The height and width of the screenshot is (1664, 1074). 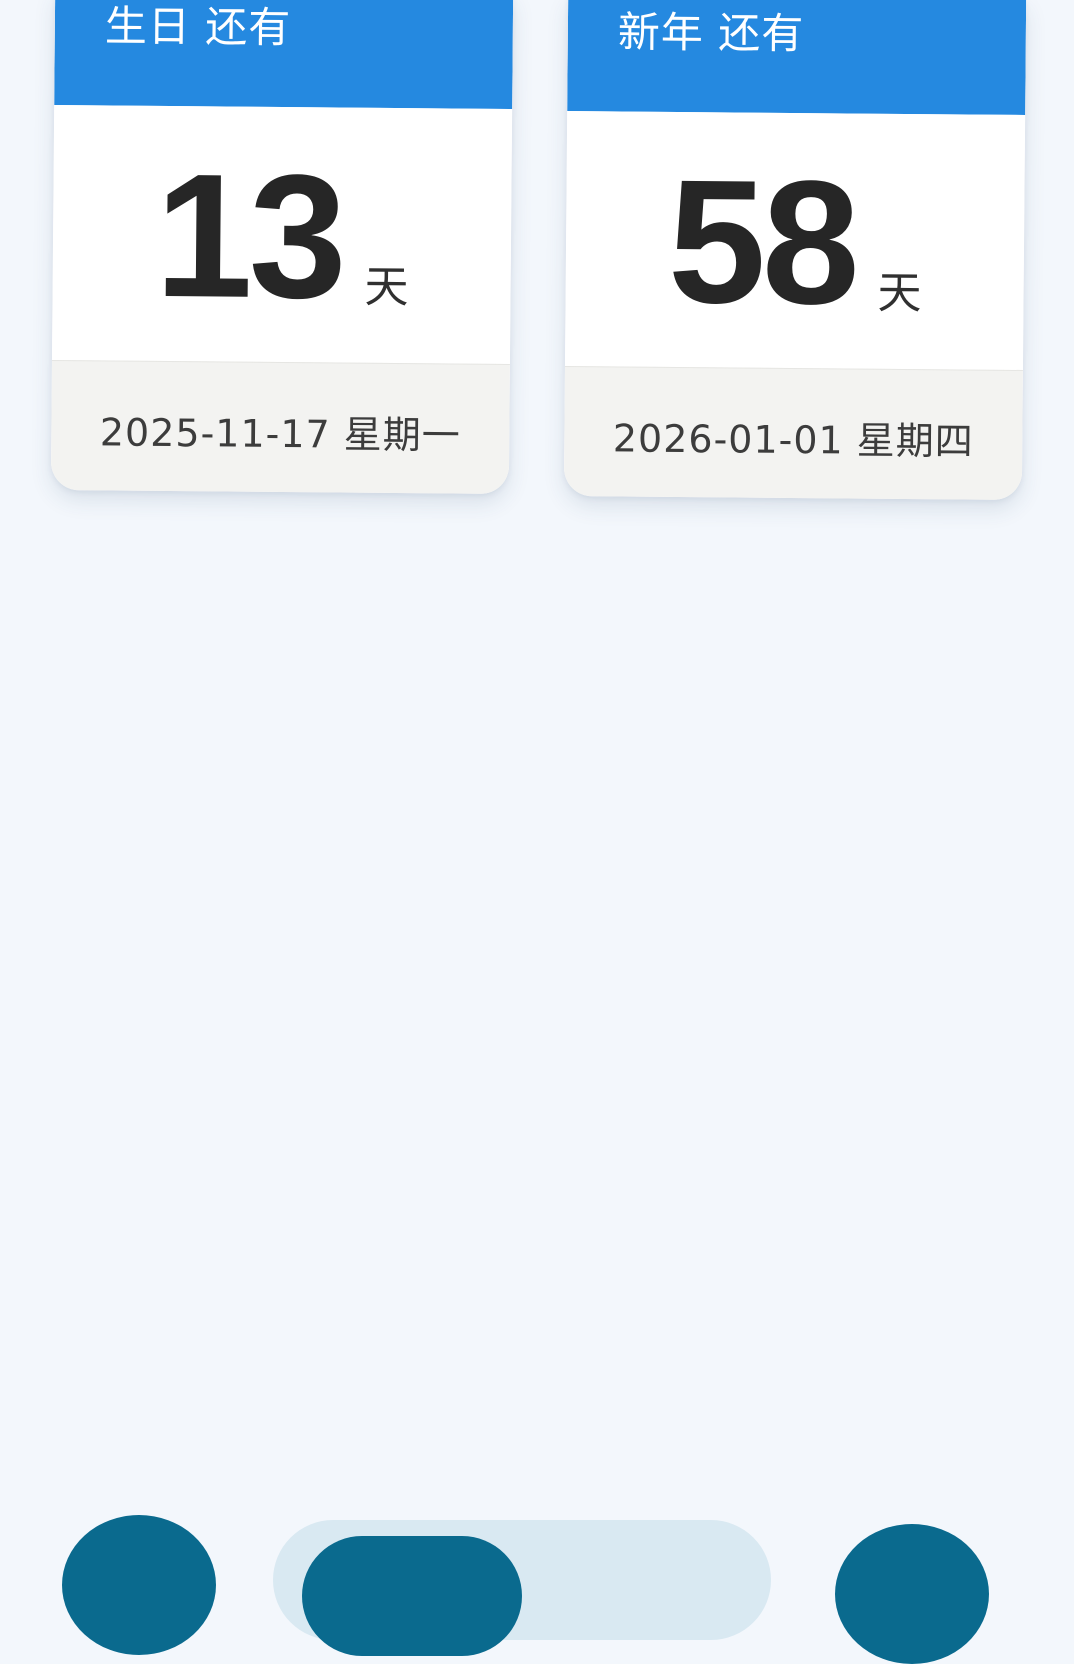 I want to click on nav-left-button, so click(x=139, y=1585).